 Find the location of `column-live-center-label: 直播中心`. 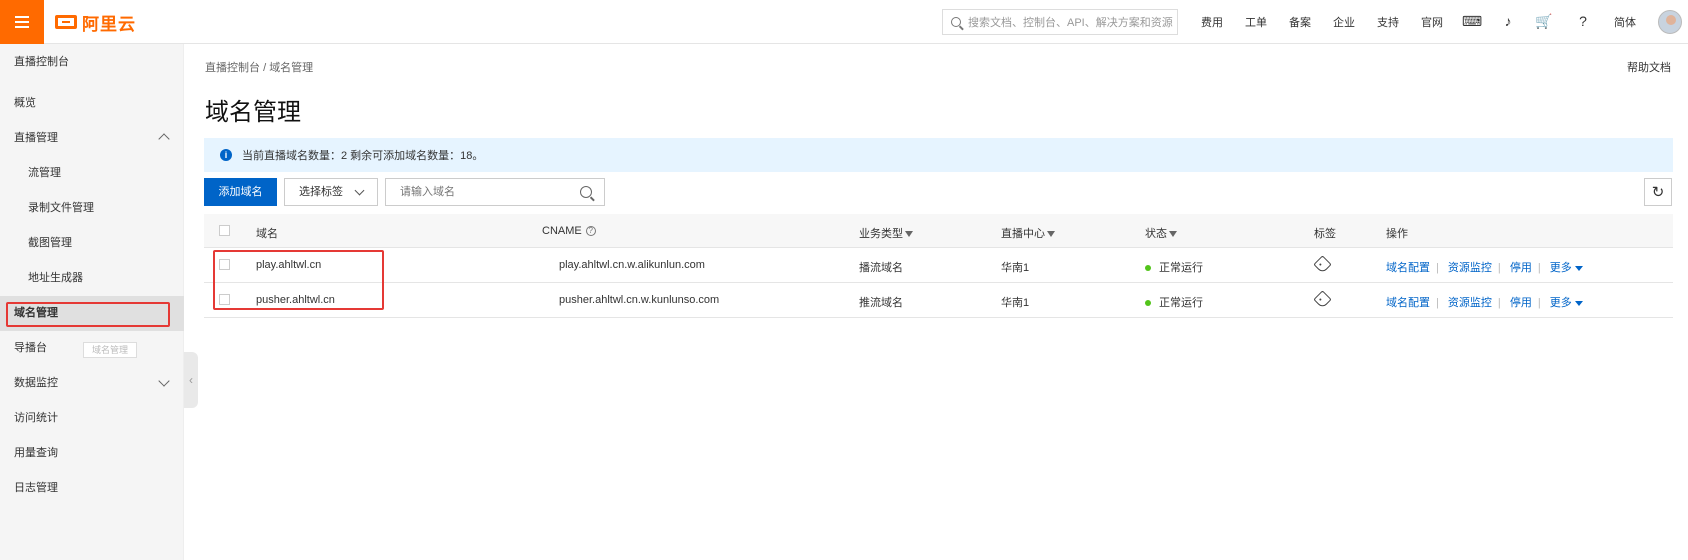

column-live-center-label: 直播中心 is located at coordinates (1023, 234).